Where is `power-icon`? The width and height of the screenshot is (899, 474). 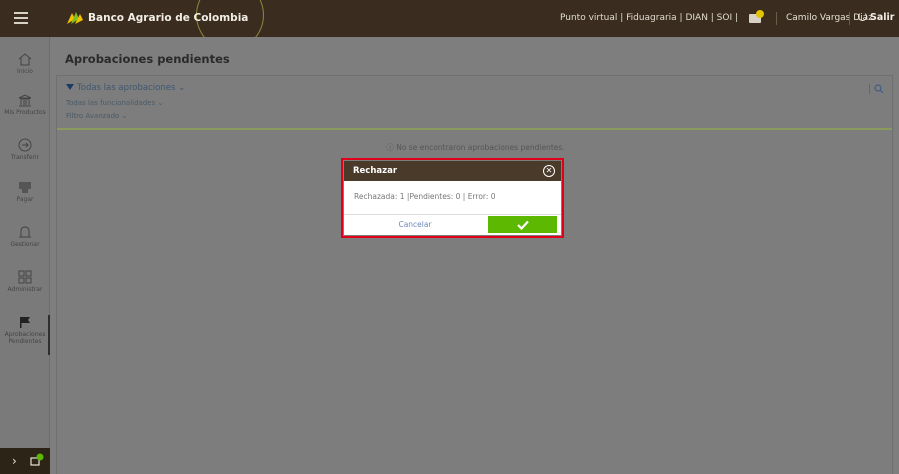 power-icon is located at coordinates (862, 16).